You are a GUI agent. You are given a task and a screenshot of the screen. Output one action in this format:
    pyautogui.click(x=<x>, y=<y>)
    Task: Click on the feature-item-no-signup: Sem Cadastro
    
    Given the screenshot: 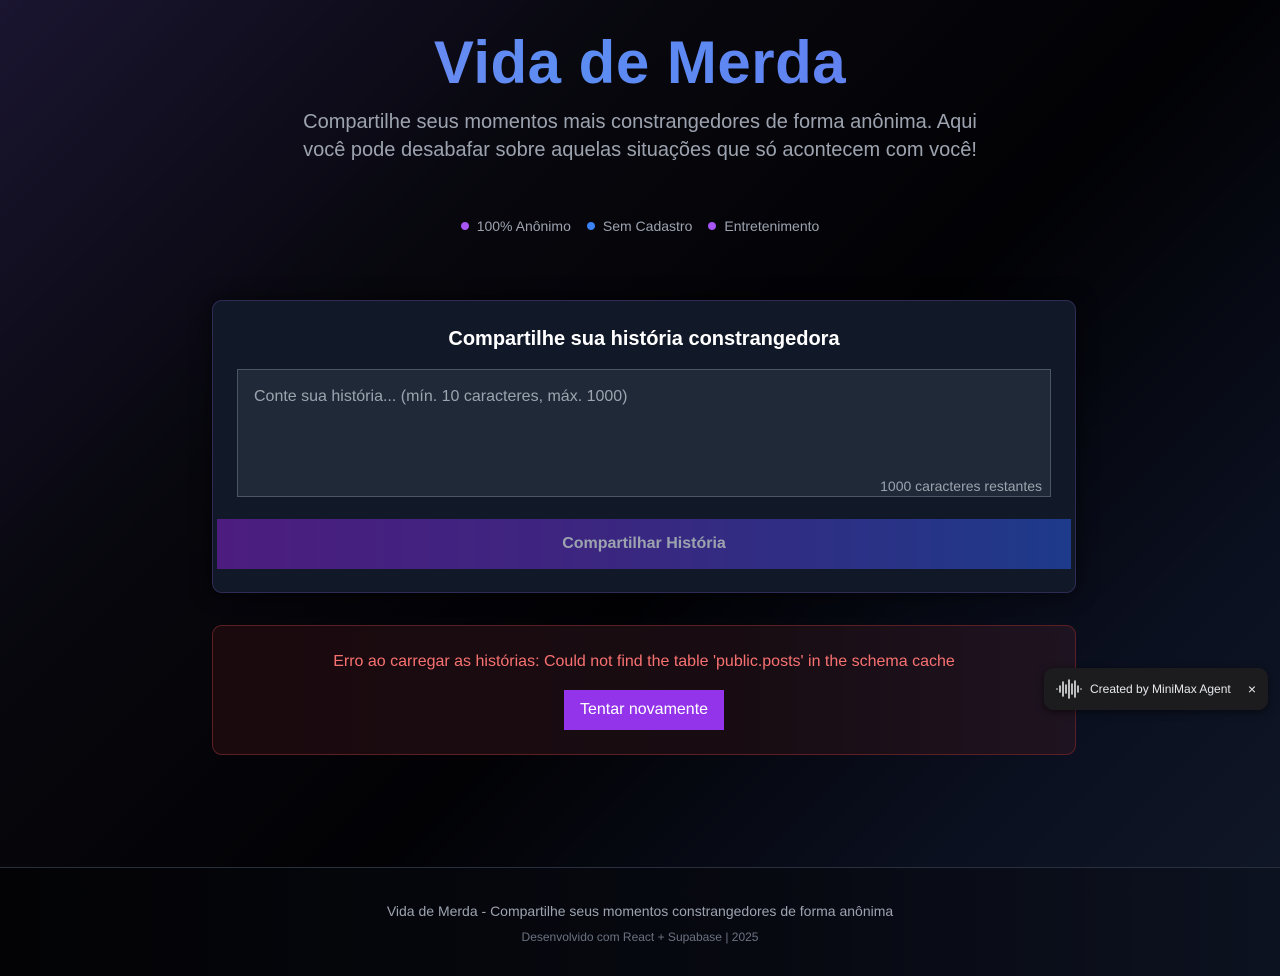 What is the action you would take?
    pyautogui.click(x=639, y=226)
    